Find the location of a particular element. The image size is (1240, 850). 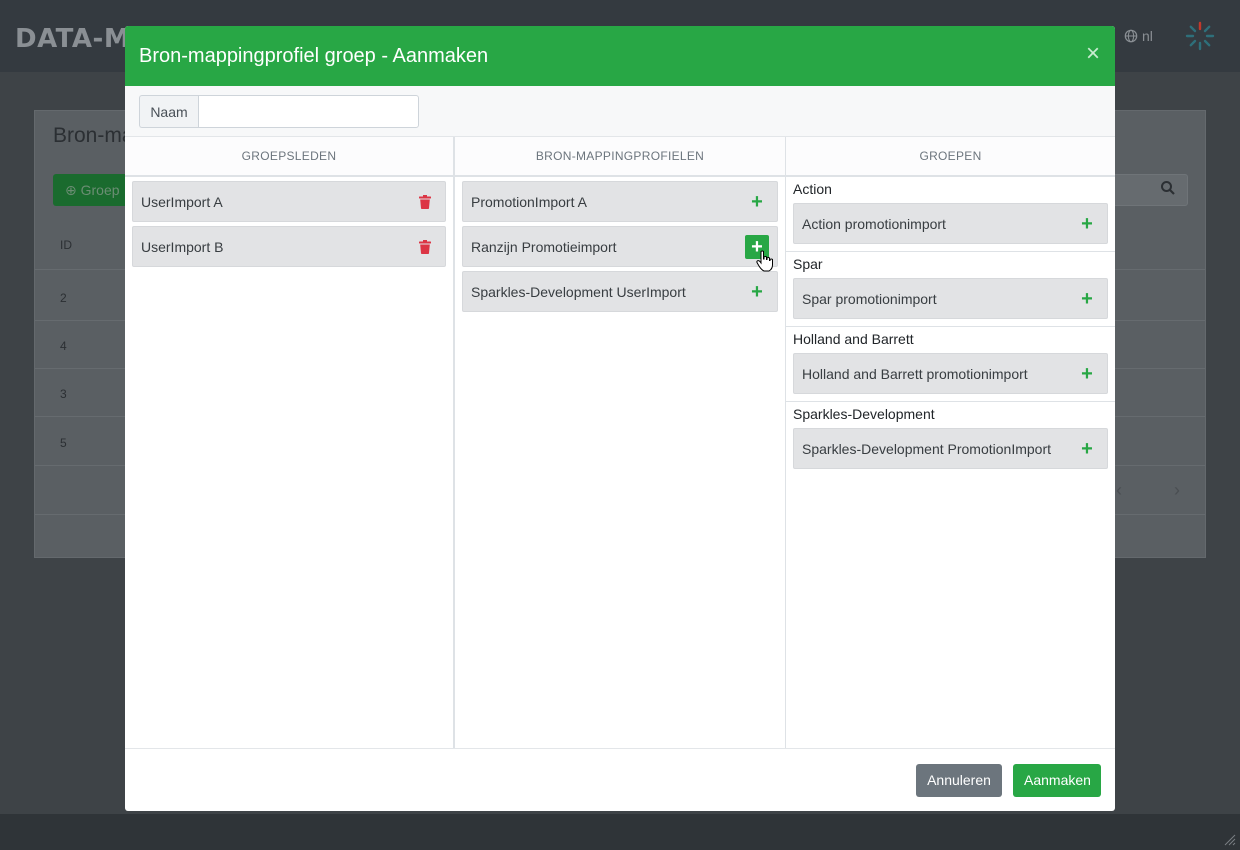

profile-label: PromotionImport A is located at coordinates (529, 201).